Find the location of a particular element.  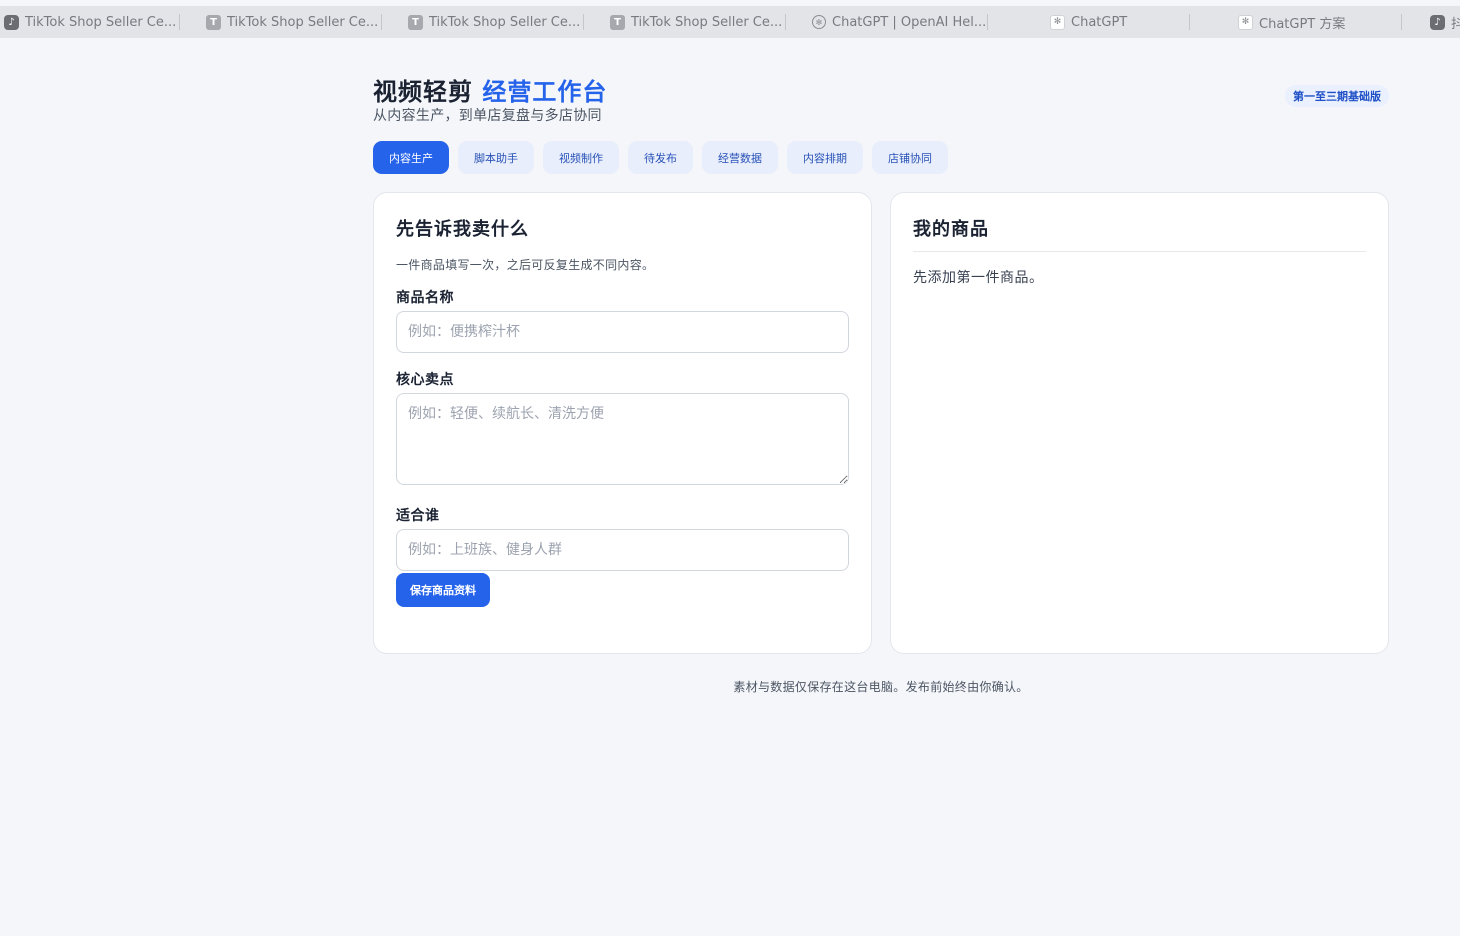

browser-tab-title: ChatGPT 方案 is located at coordinates (1302, 24).